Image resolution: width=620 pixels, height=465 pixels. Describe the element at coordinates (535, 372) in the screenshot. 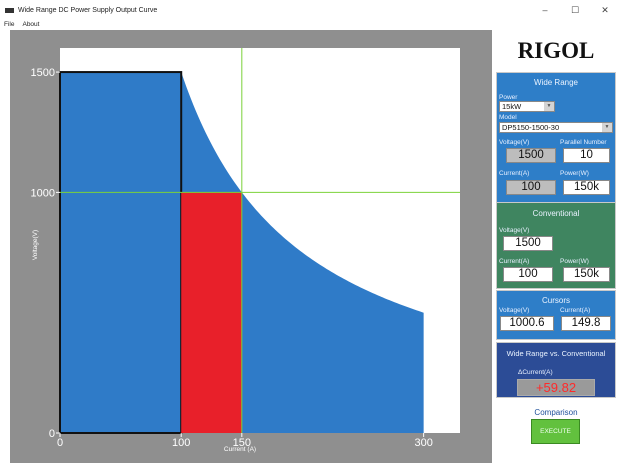

I see `delta-current-label: ΔCurrent(A)` at that location.